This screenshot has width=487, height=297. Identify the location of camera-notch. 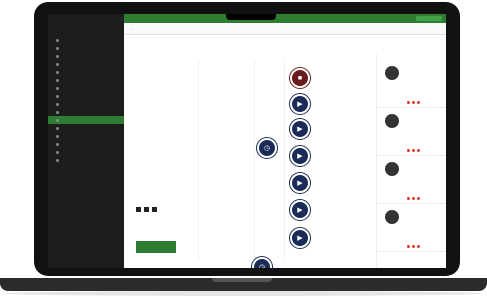
(251, 17).